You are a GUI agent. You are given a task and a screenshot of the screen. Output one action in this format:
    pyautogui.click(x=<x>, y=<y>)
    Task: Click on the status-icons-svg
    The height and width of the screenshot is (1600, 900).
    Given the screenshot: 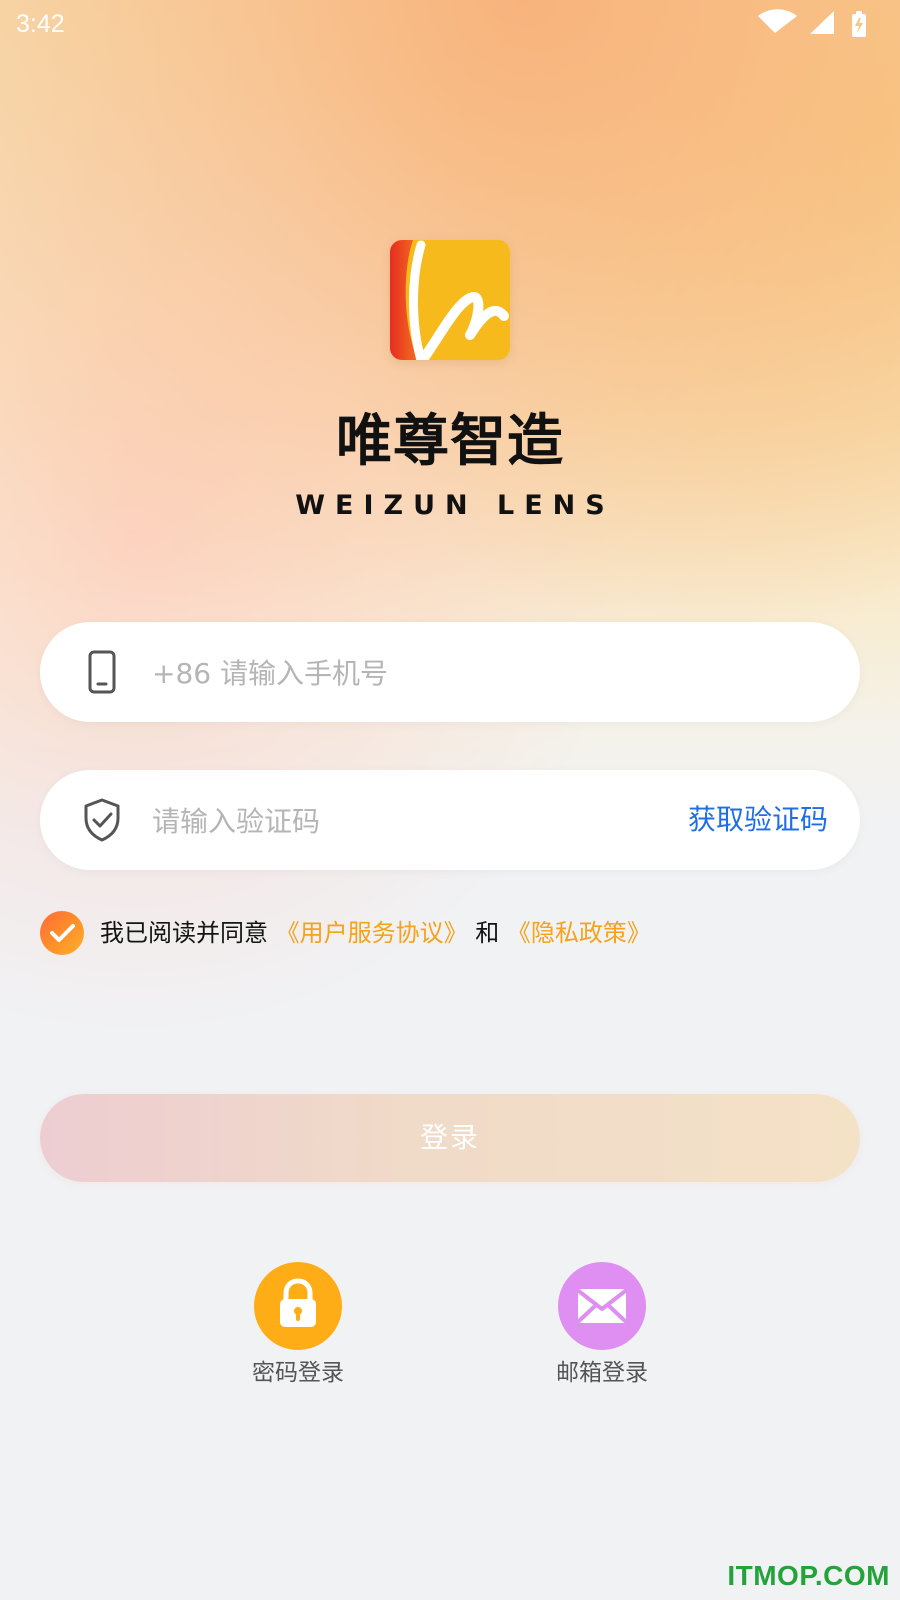 What is the action you would take?
    pyautogui.click(x=812, y=23)
    